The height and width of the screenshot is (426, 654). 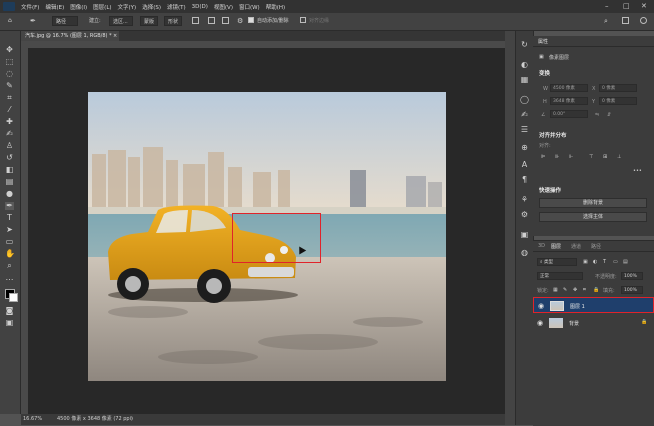 I want to click on kind-filter-dropdown: ⌕ 类型, so click(x=557, y=262).